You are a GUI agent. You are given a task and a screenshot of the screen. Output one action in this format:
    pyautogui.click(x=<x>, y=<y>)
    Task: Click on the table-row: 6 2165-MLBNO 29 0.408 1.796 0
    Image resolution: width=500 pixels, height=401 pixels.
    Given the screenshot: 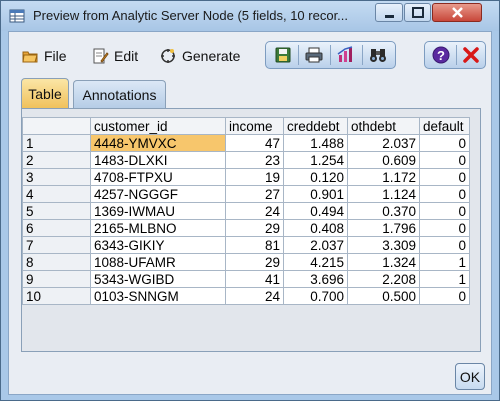 What is the action you would take?
    pyautogui.click(x=246, y=228)
    